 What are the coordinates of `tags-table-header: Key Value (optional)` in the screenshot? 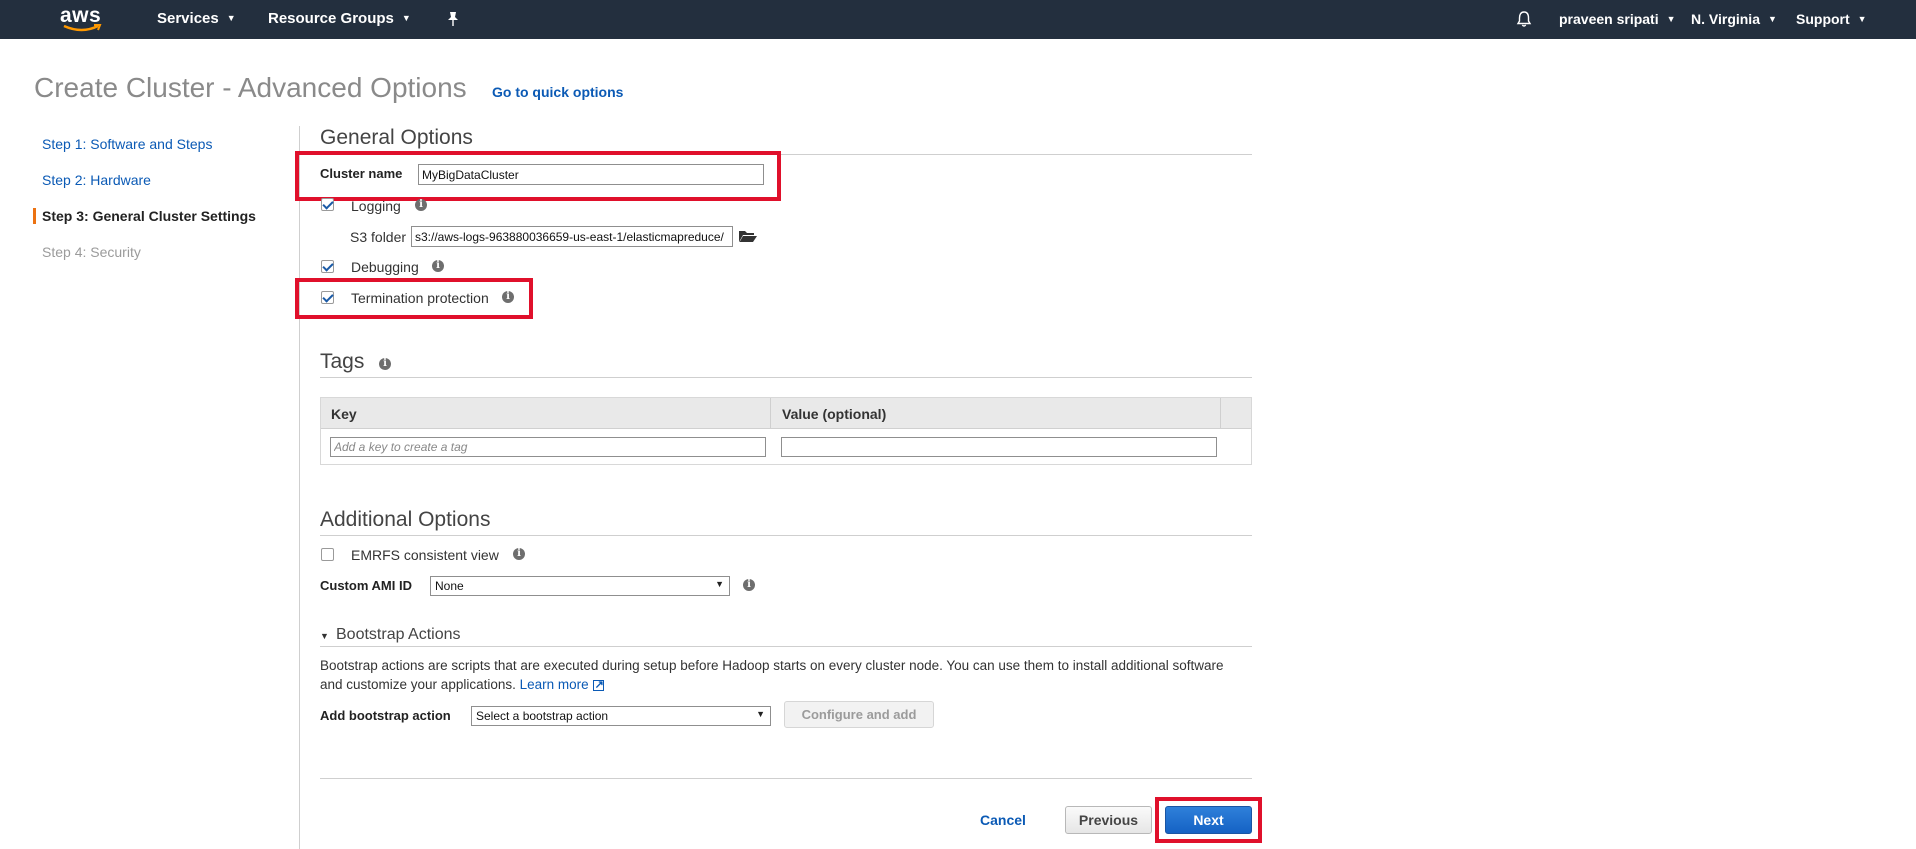 It's located at (786, 413).